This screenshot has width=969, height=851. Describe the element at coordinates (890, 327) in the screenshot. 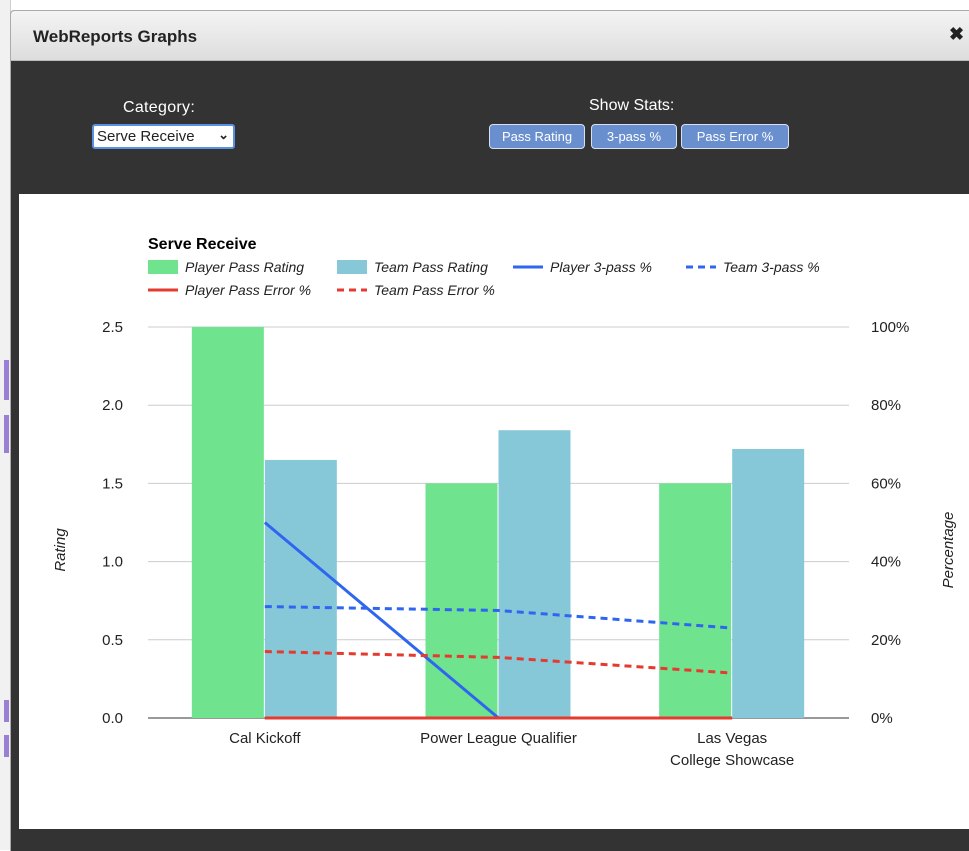

I see `y-right-tick-label: 100%` at that location.